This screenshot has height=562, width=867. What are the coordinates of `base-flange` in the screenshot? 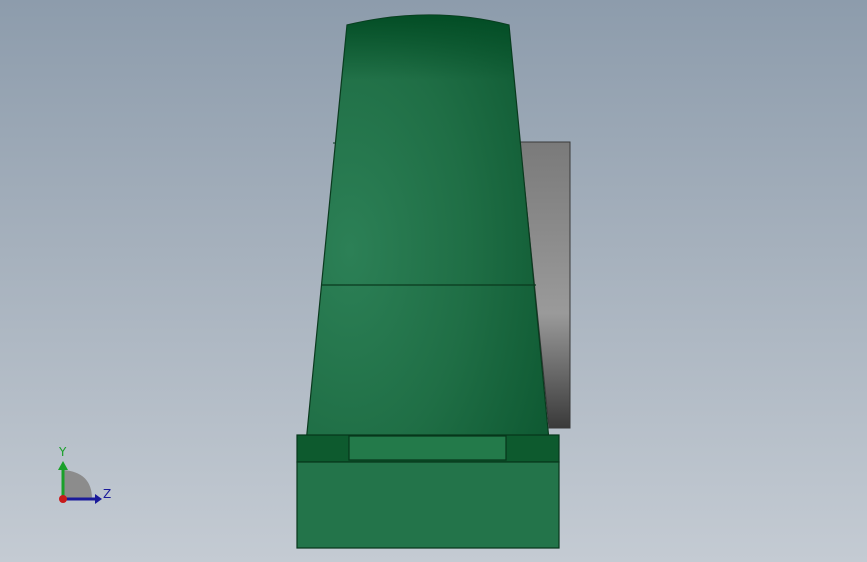 It's located at (428, 448).